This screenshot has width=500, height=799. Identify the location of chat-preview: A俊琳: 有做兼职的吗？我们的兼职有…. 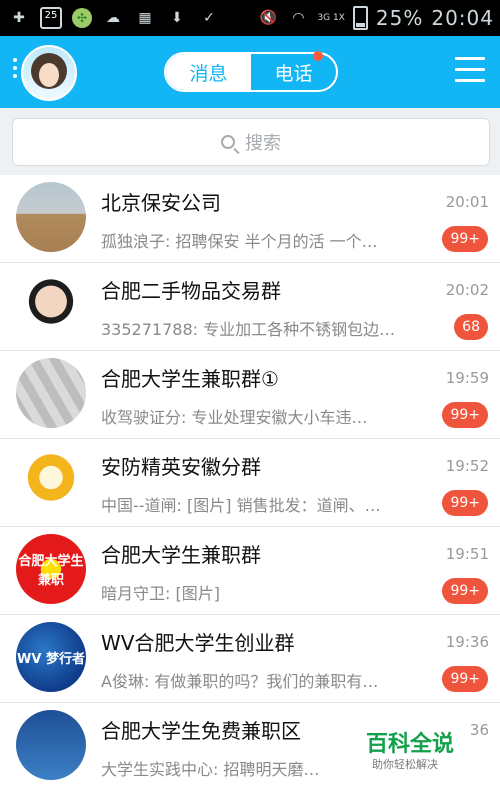
(240, 681).